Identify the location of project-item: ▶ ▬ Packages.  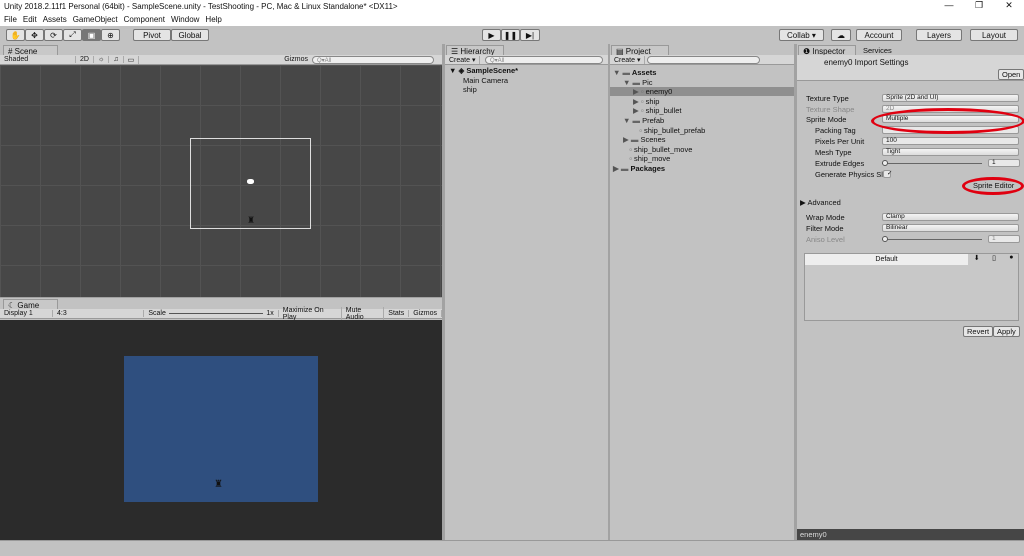
(639, 168).